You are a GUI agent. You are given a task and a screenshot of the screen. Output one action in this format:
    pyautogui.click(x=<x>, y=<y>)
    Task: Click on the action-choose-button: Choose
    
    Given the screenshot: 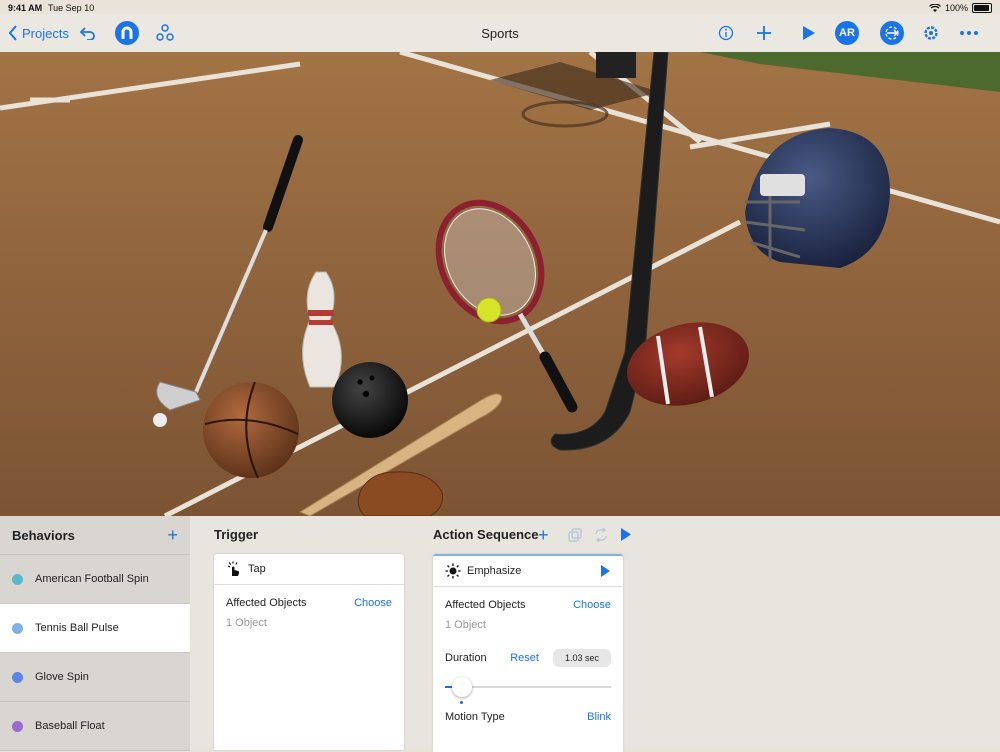 What is the action you would take?
    pyautogui.click(x=592, y=605)
    